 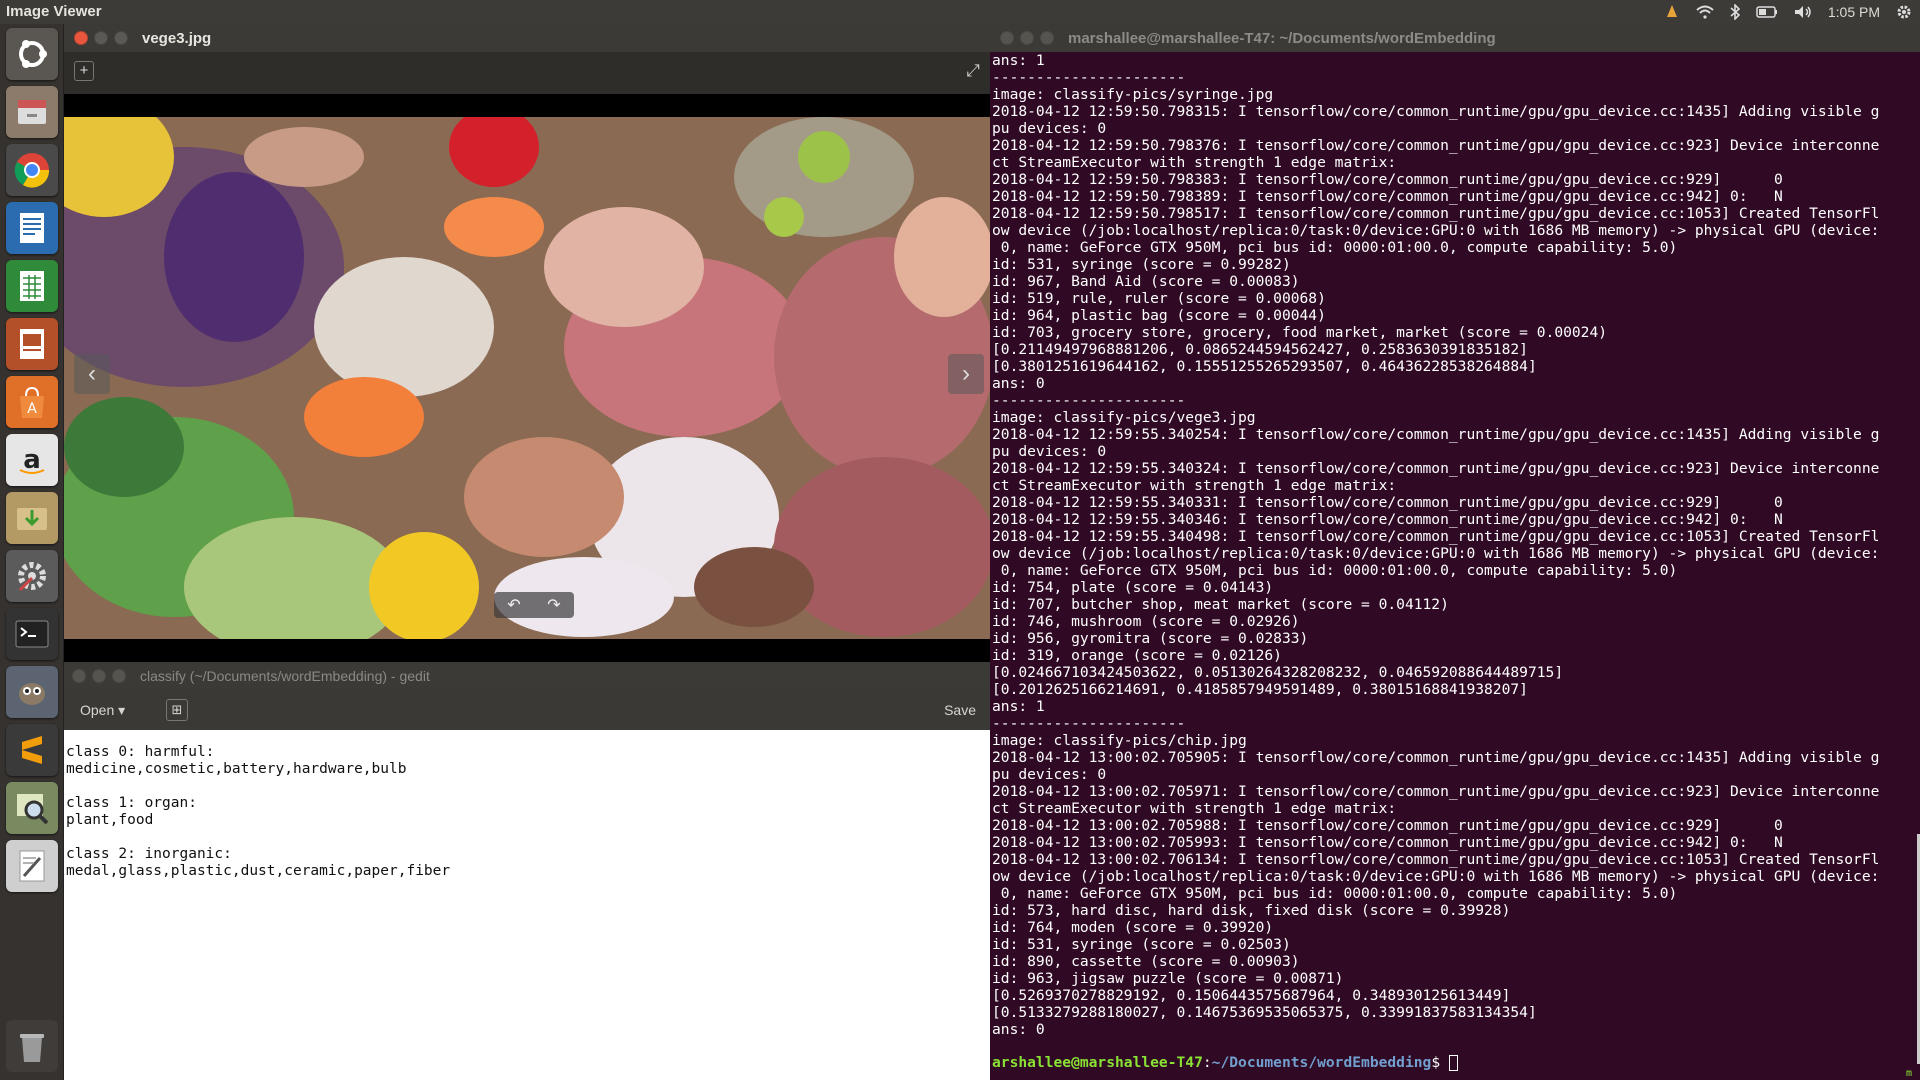 What do you see at coordinates (32, 750) in the screenshot?
I see `sublime-text-icon` at bounding box center [32, 750].